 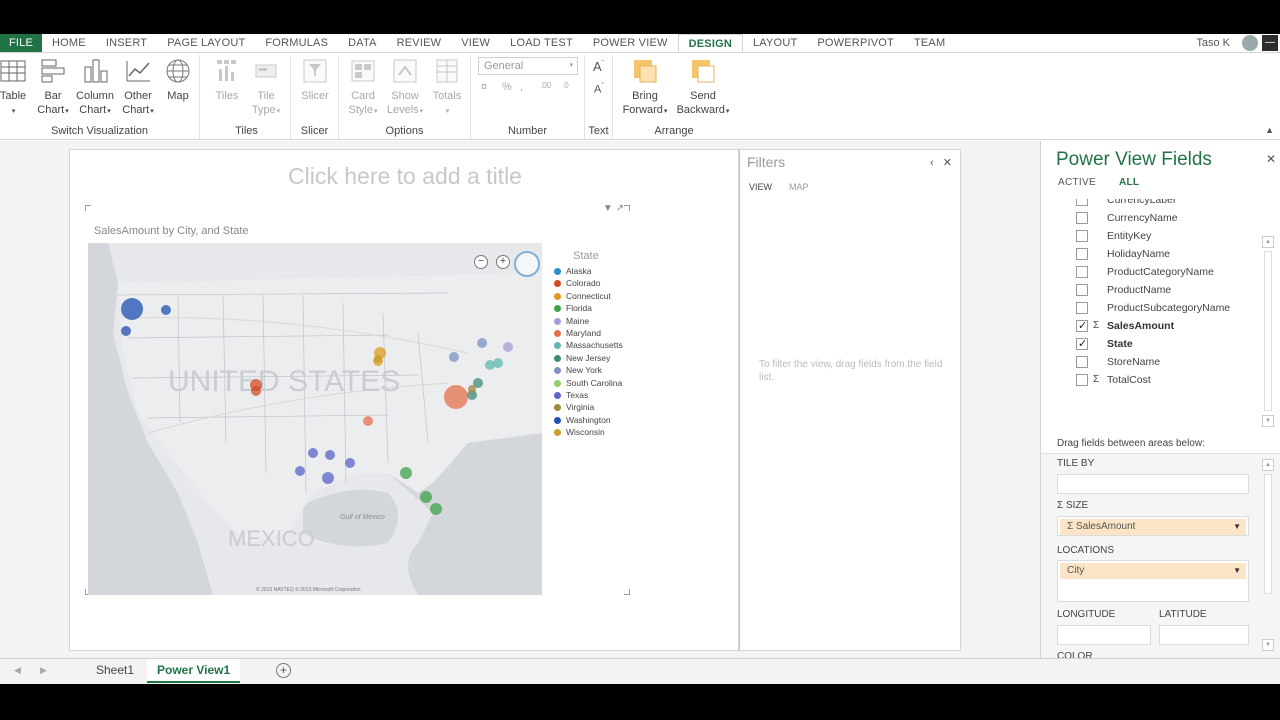 What do you see at coordinates (591, 283) in the screenshot?
I see `legend-item: Colorado` at bounding box center [591, 283].